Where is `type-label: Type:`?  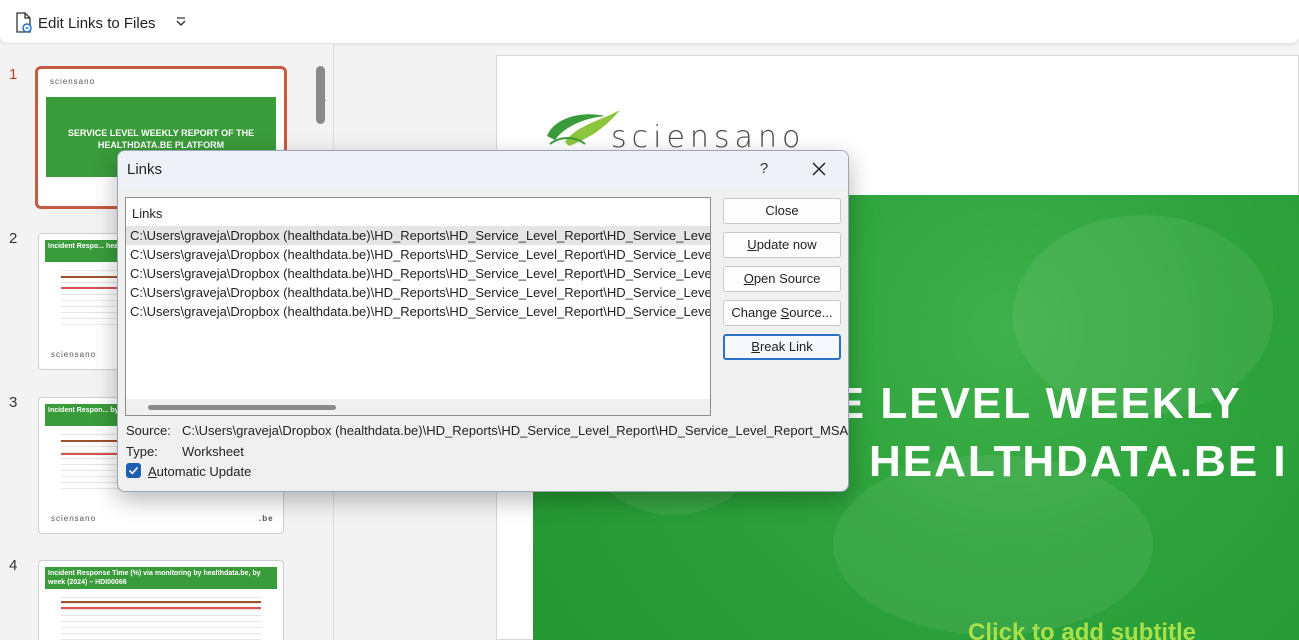
type-label: Type: is located at coordinates (142, 451).